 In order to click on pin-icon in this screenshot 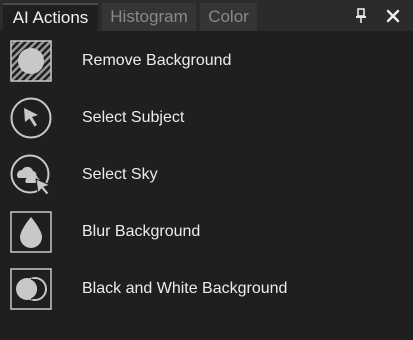, I will do `click(361, 15)`.